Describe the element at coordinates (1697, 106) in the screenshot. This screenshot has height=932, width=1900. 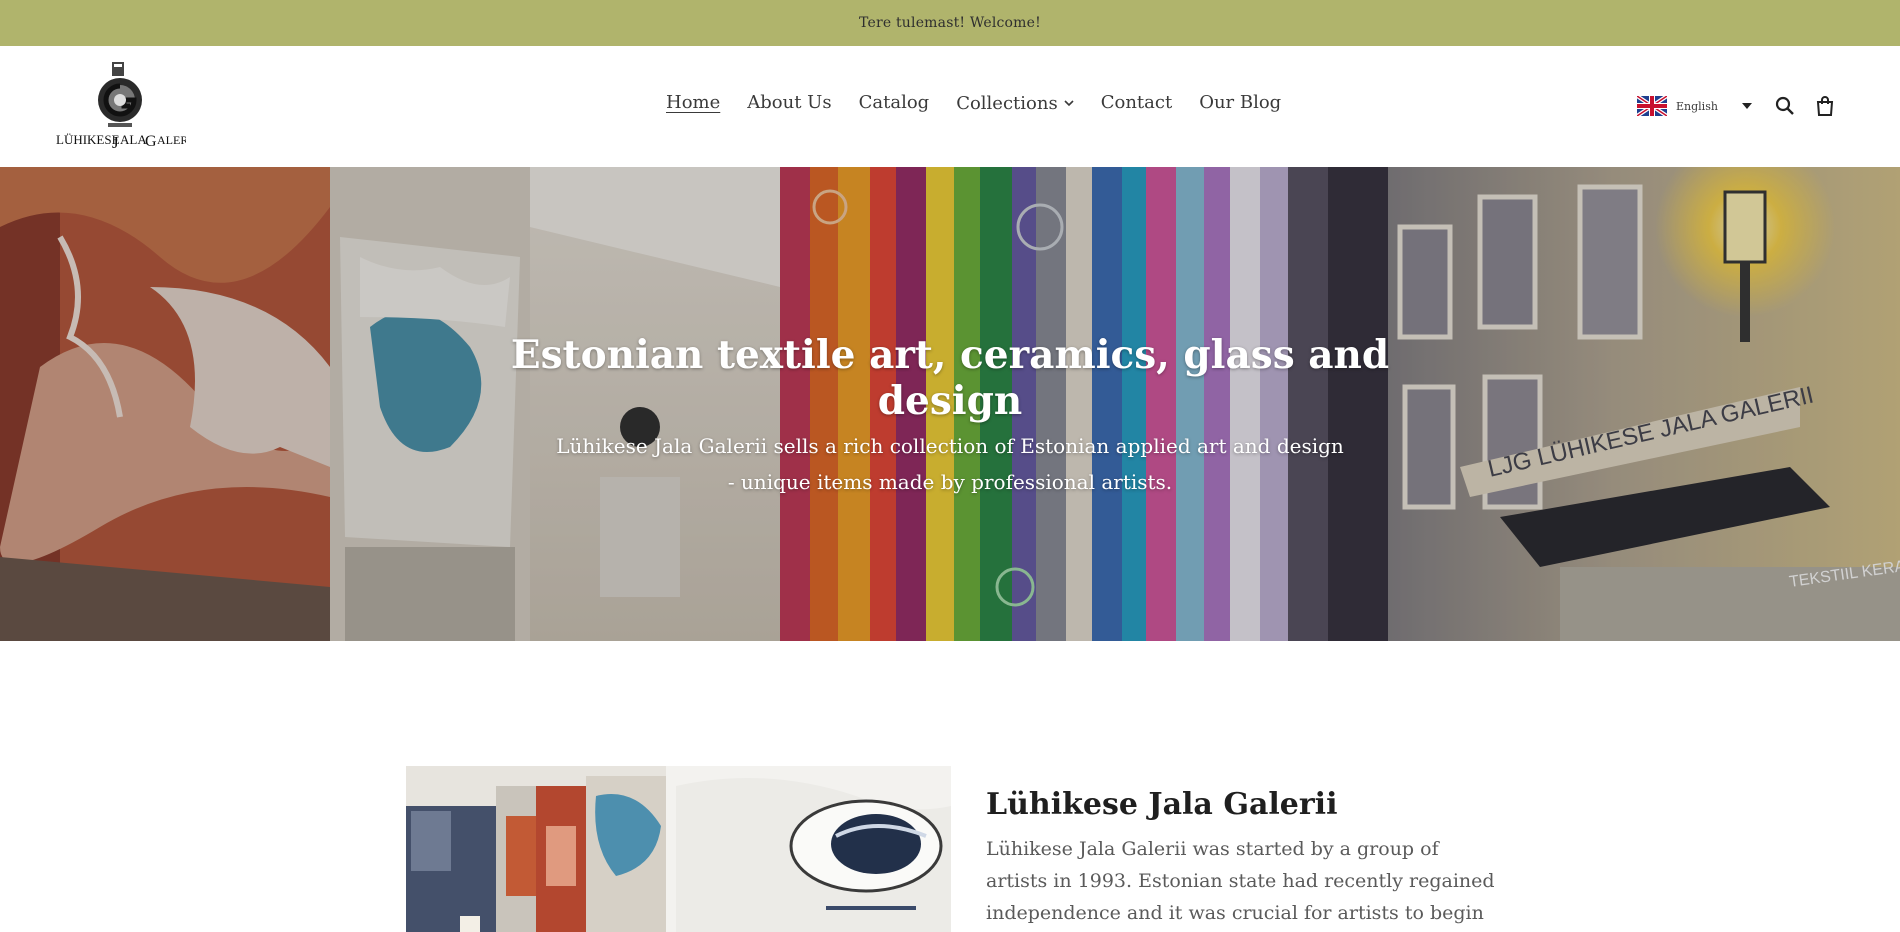
I see `language-label: English` at that location.